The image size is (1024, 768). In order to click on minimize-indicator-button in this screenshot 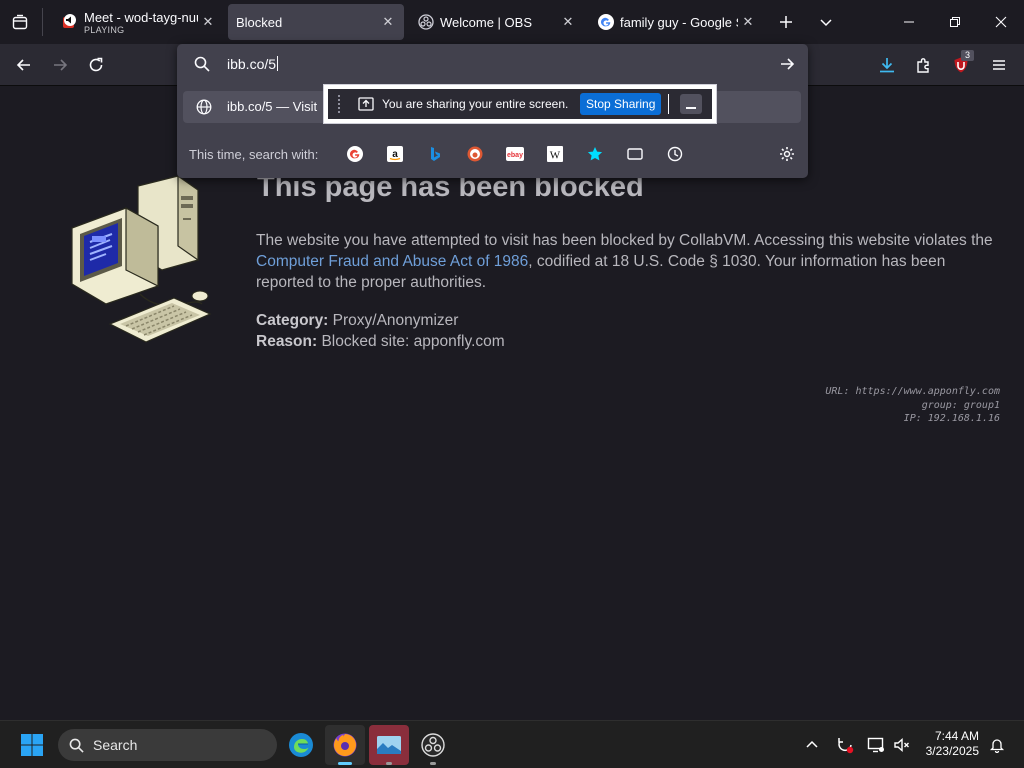, I will do `click(691, 104)`.